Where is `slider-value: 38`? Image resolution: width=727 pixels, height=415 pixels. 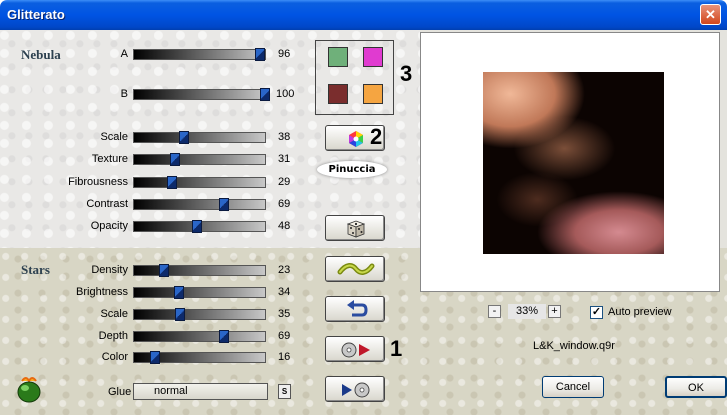 slider-value: 38 is located at coordinates (284, 137).